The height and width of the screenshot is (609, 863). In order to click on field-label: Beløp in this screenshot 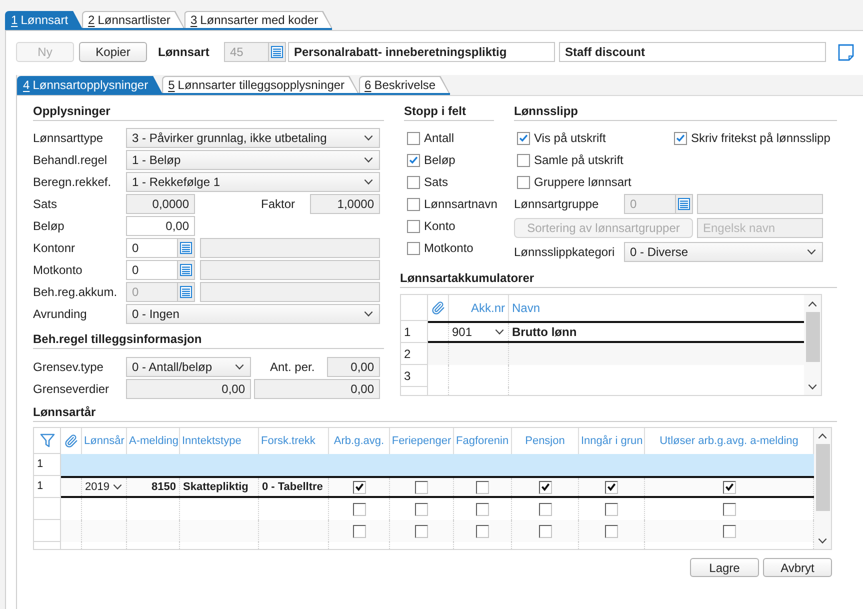, I will do `click(48, 226)`.